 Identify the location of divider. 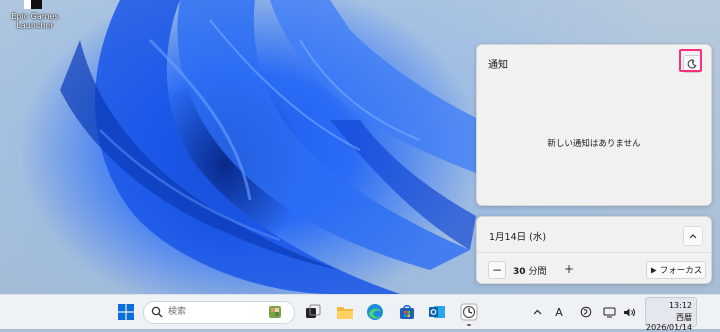
(594, 252).